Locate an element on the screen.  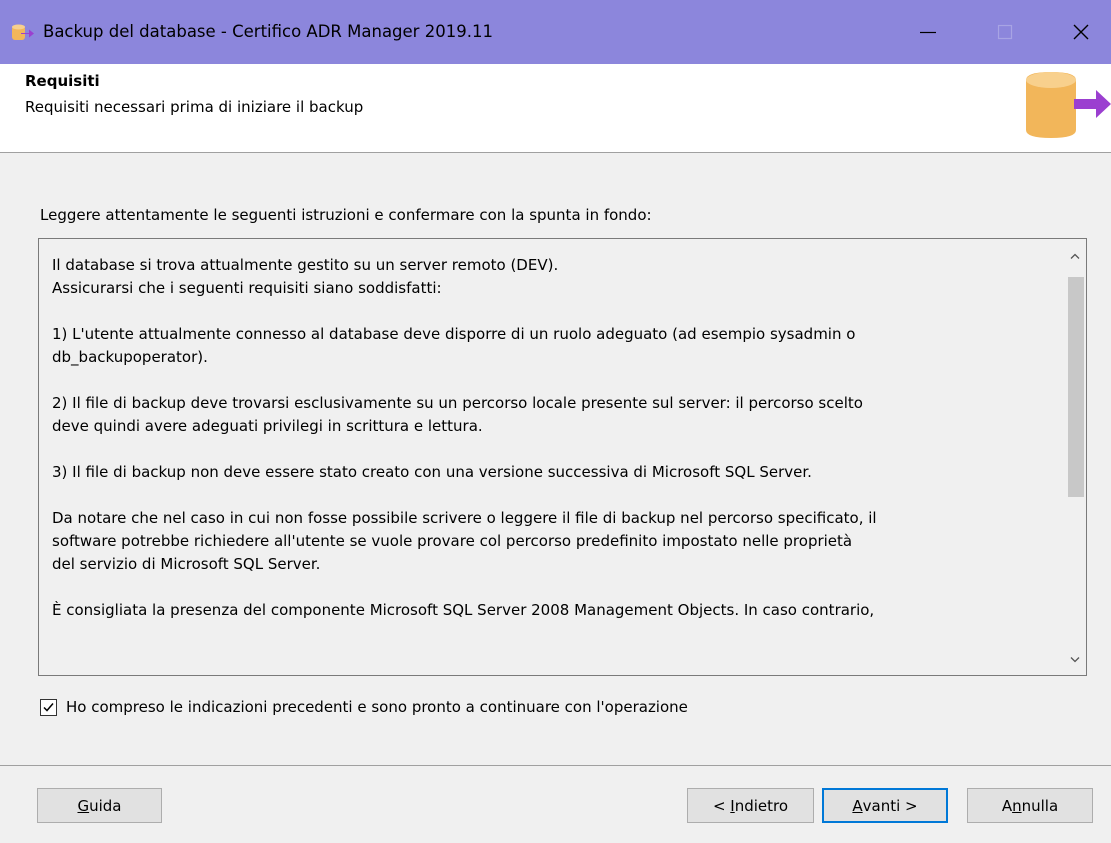
maximize-icon is located at coordinates (1005, 32).